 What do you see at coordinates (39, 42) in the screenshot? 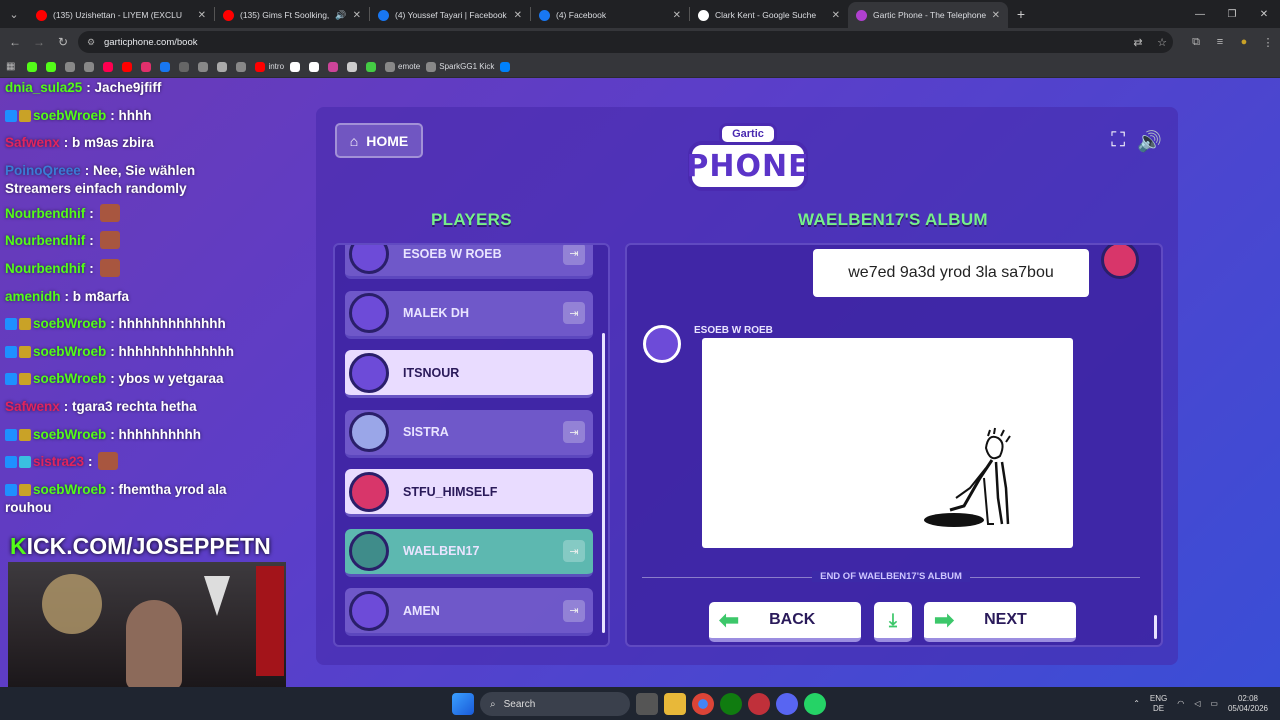
I see `forward-icon: →` at bounding box center [39, 42].